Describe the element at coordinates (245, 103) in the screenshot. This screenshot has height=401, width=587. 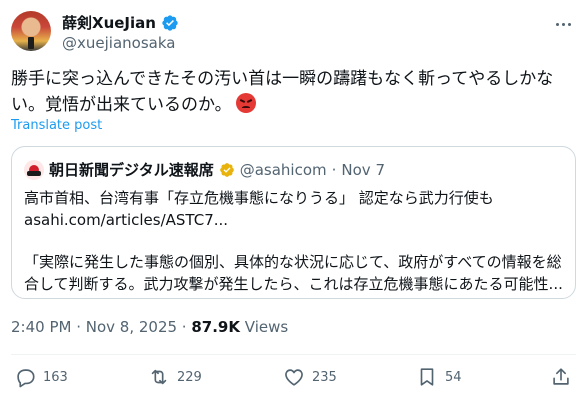
I see `angry-face-icon` at that location.